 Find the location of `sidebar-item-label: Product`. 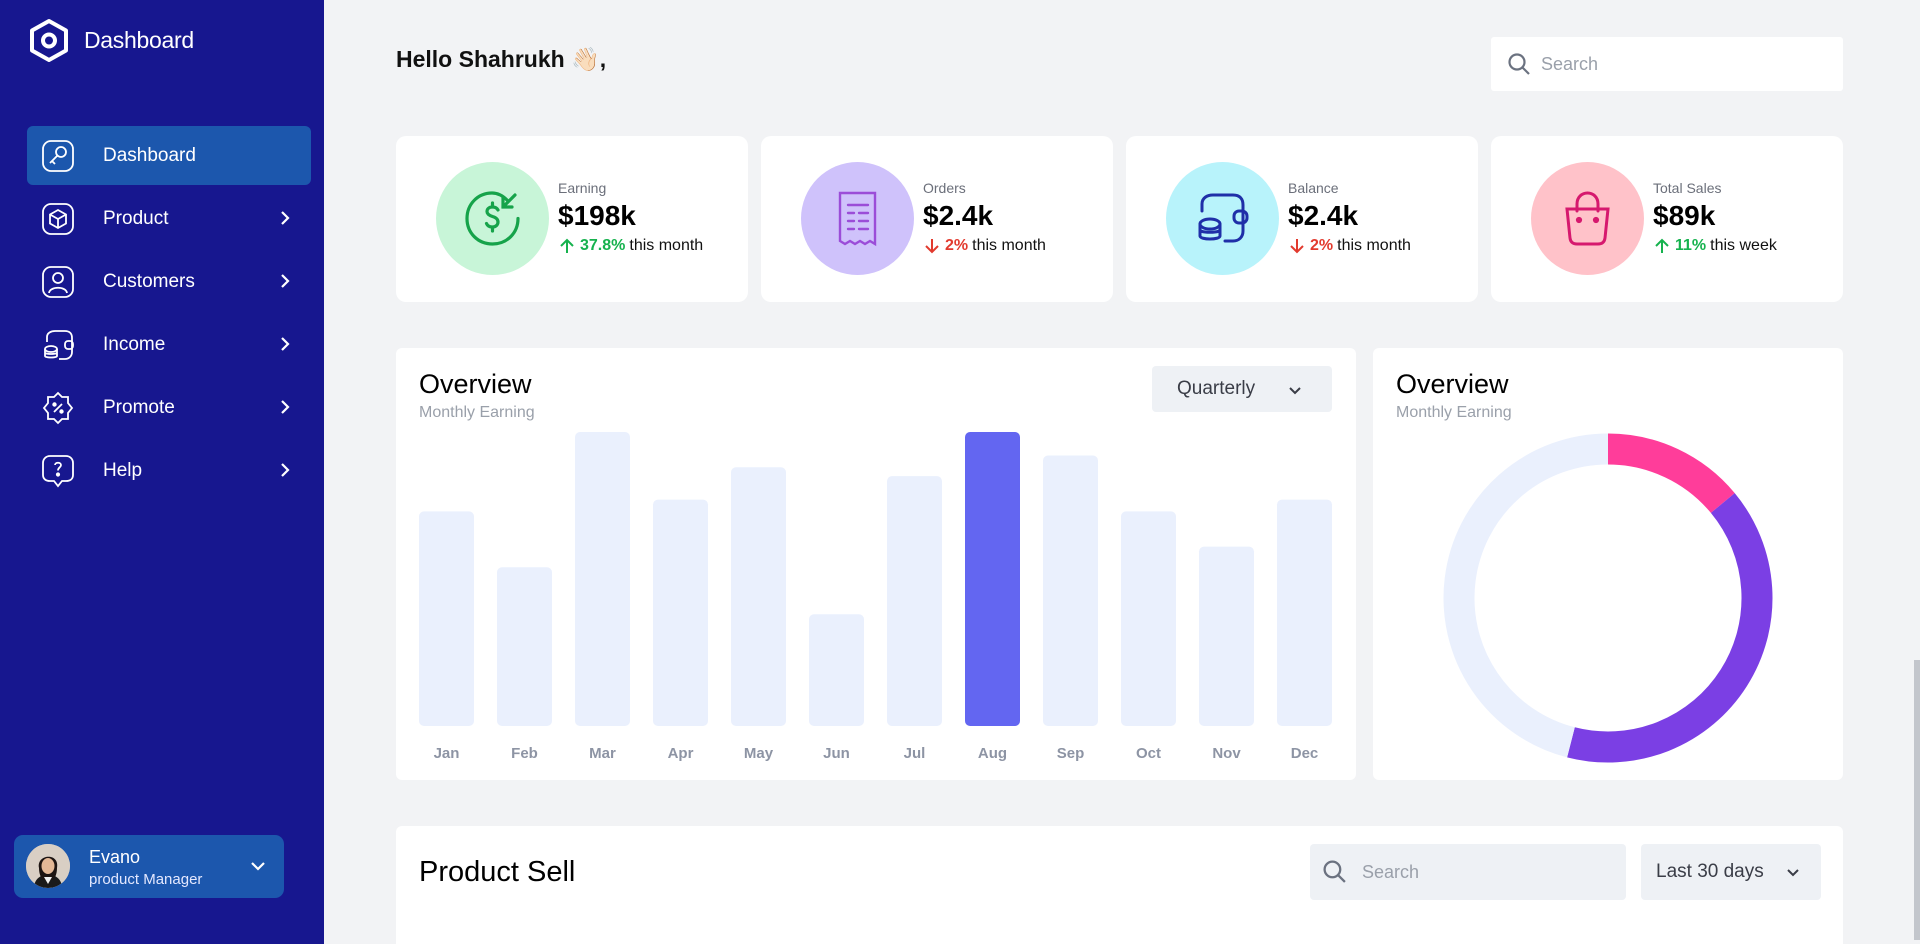

sidebar-item-label: Product is located at coordinates (136, 218).